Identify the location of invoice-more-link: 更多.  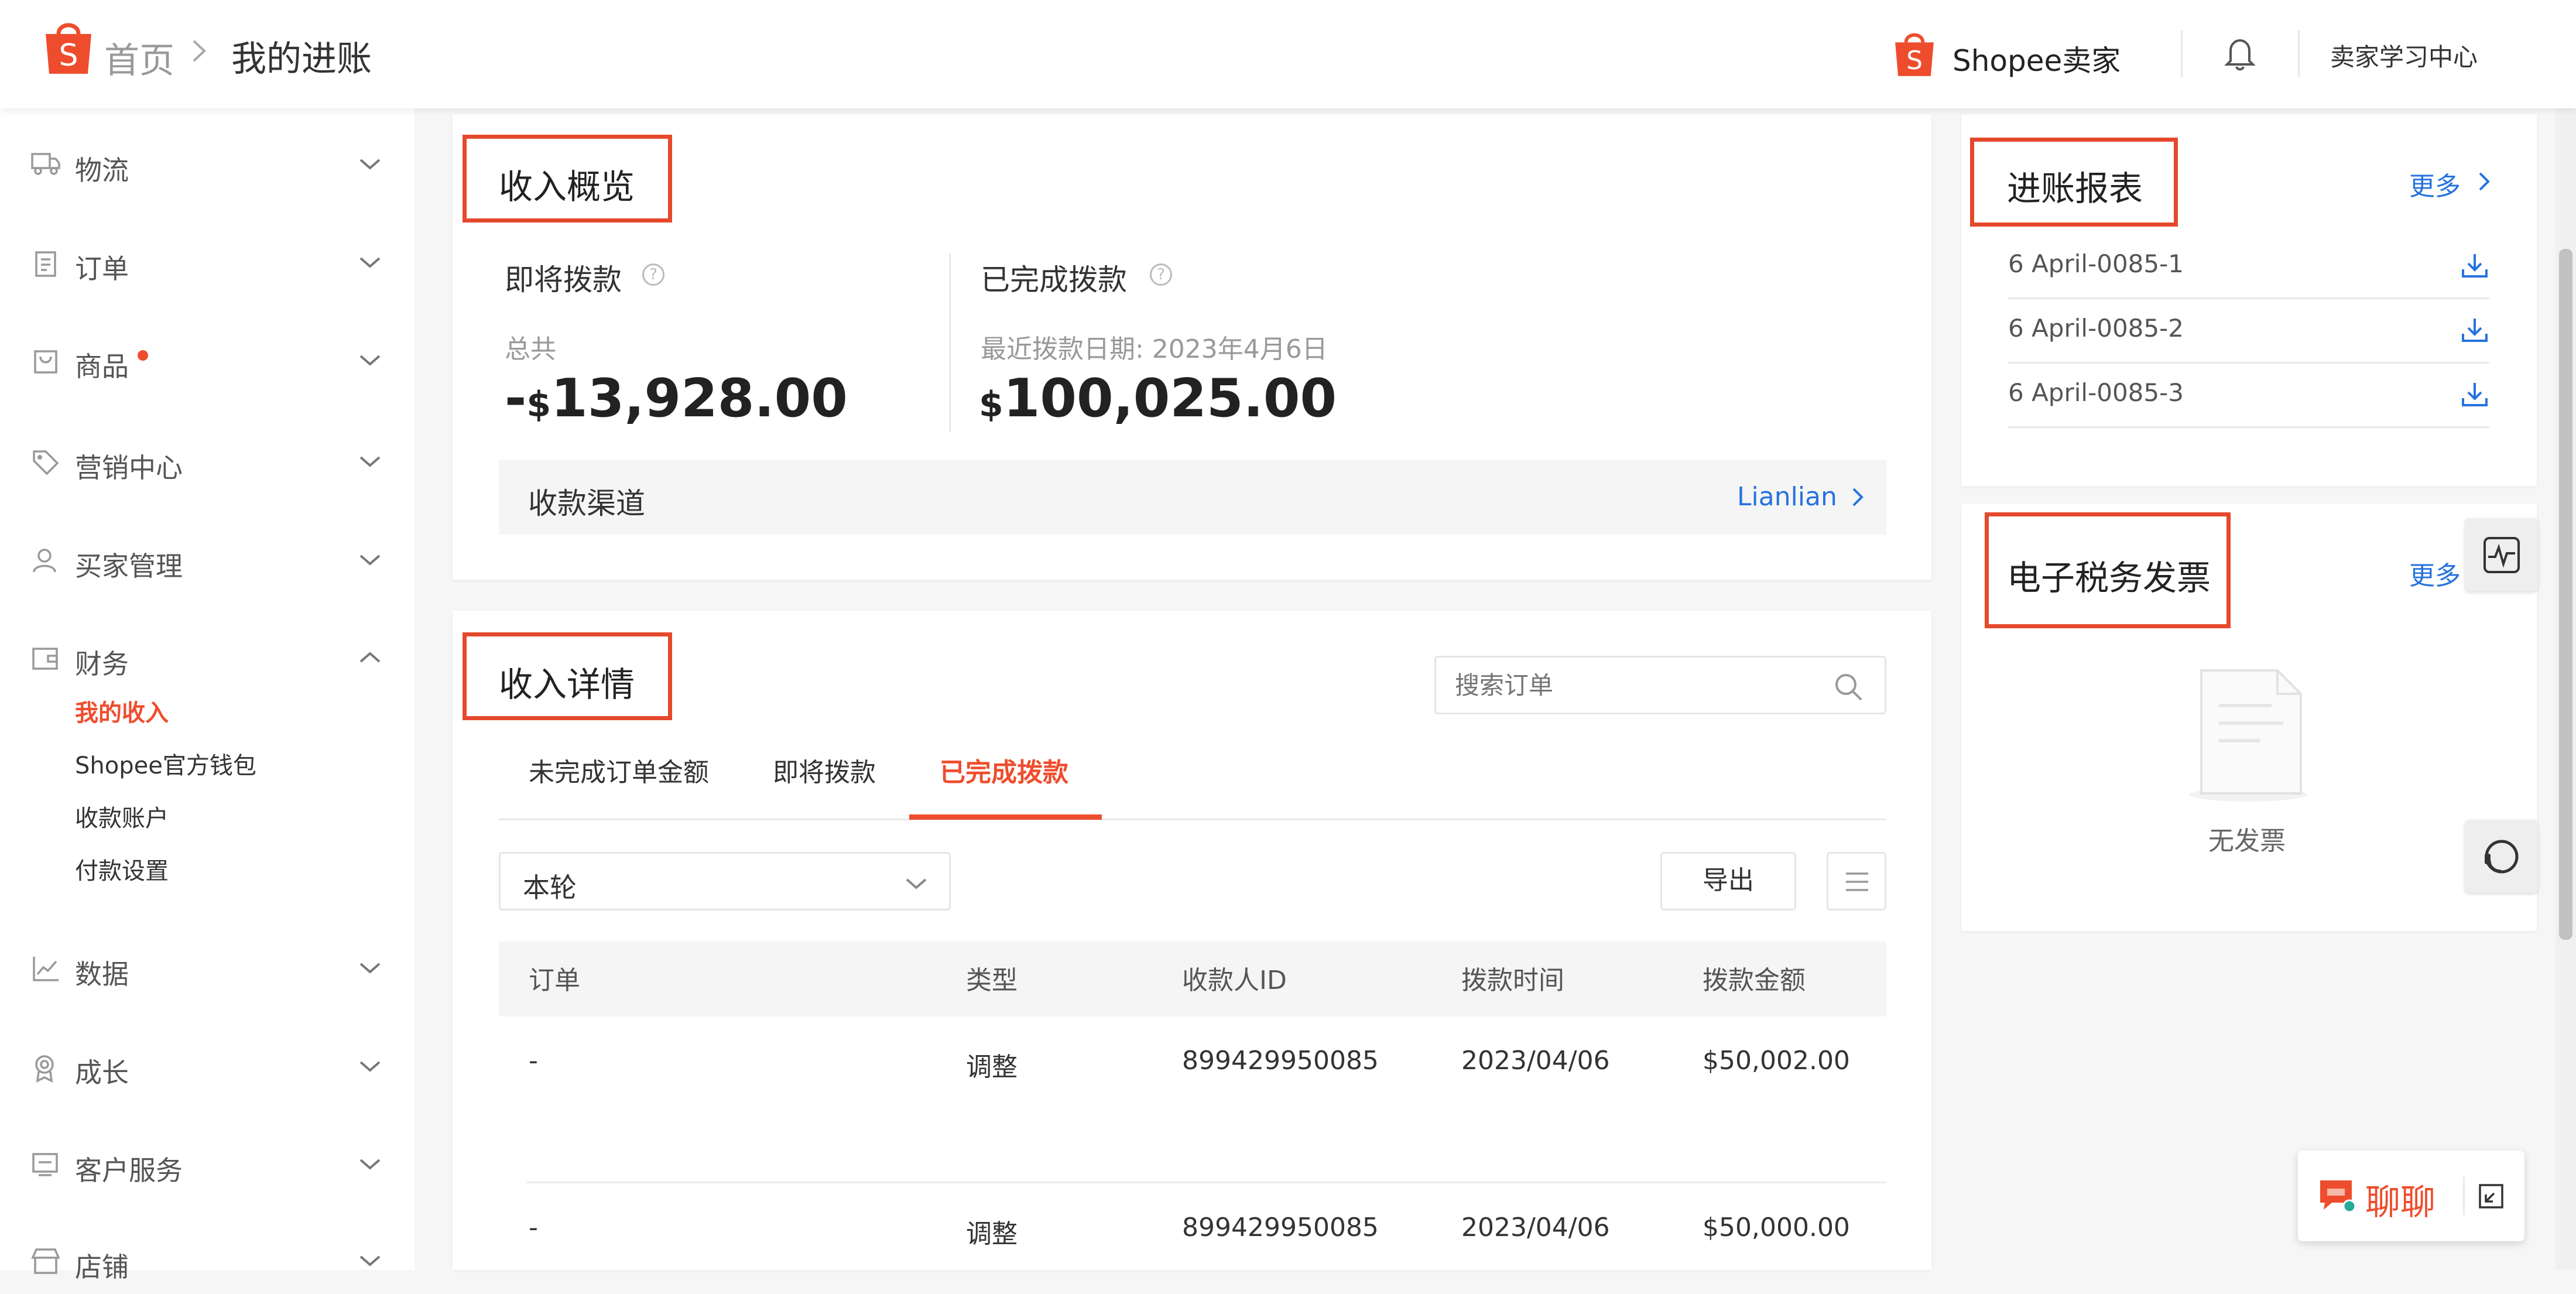
(2435, 573).